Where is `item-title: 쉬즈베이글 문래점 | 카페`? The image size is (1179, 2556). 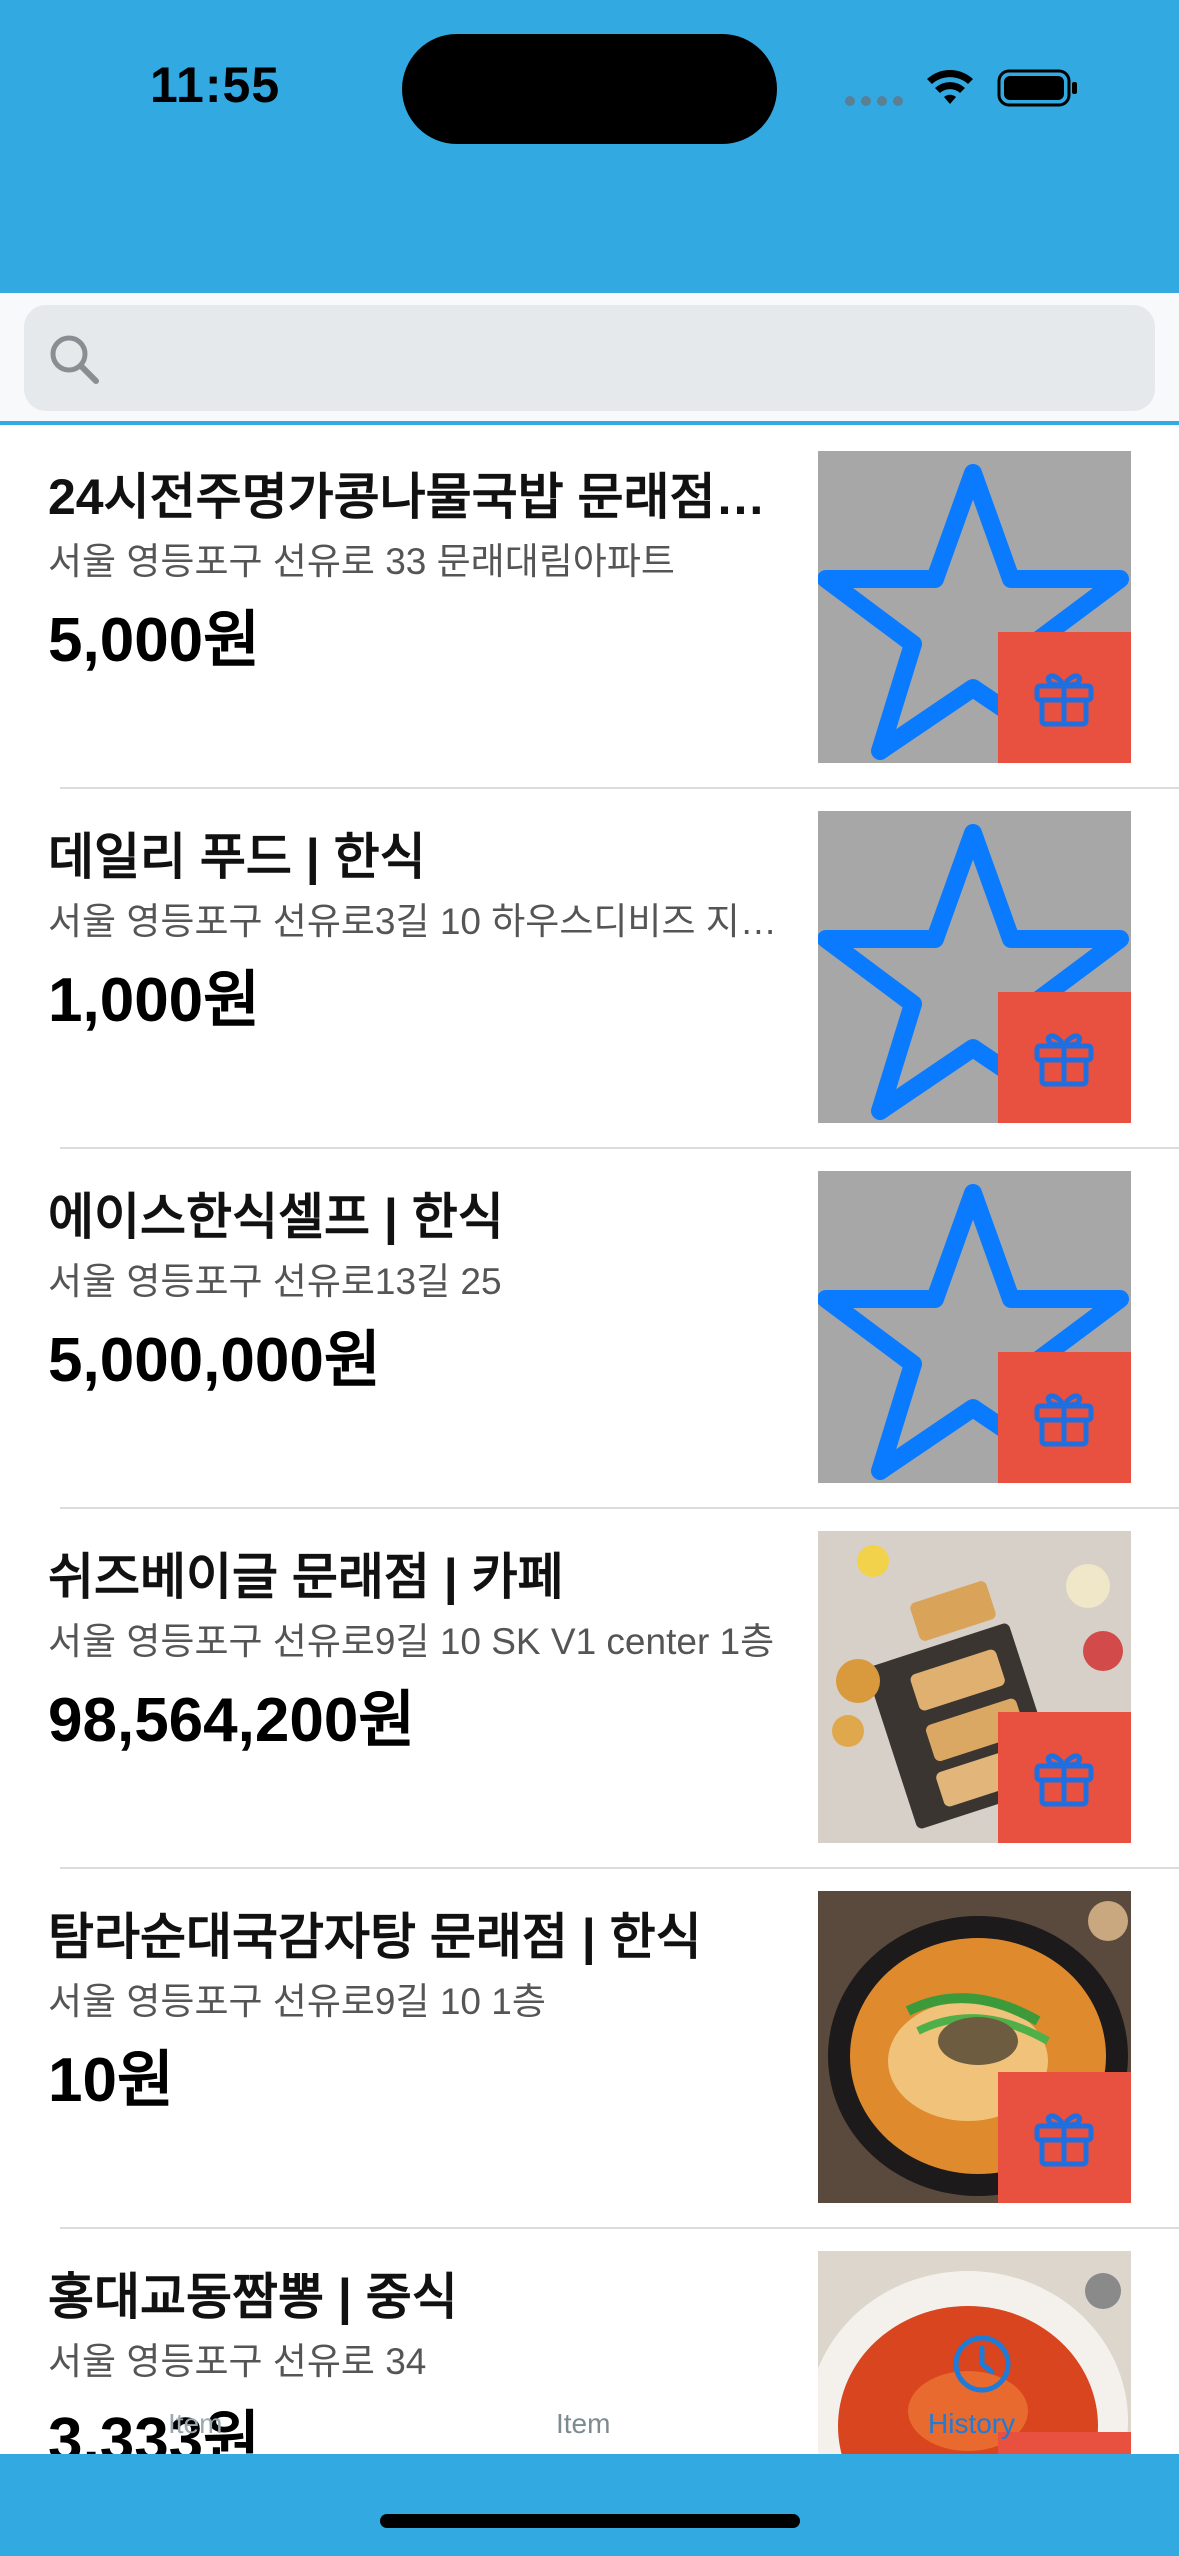
item-title: 쉬즈베이글 문래점 | 카페 is located at coordinates (306, 1577).